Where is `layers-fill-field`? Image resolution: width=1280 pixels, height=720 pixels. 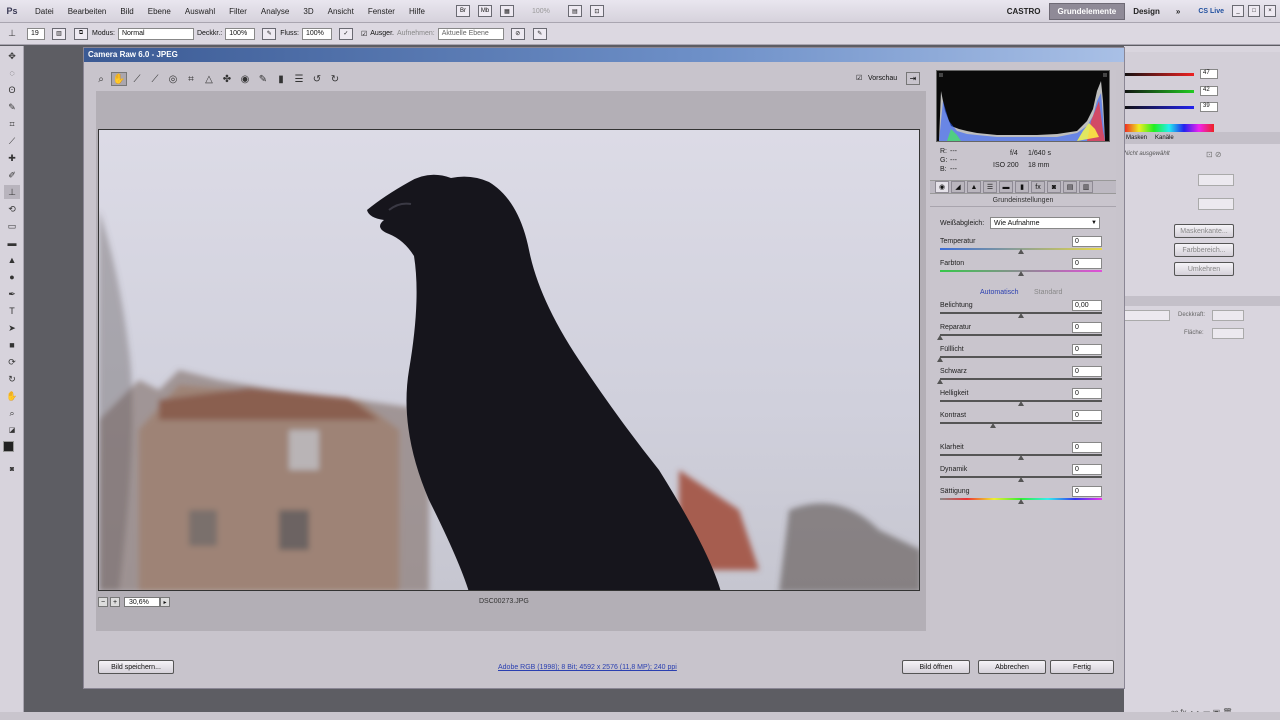
layers-fill-field is located at coordinates (1228, 333).